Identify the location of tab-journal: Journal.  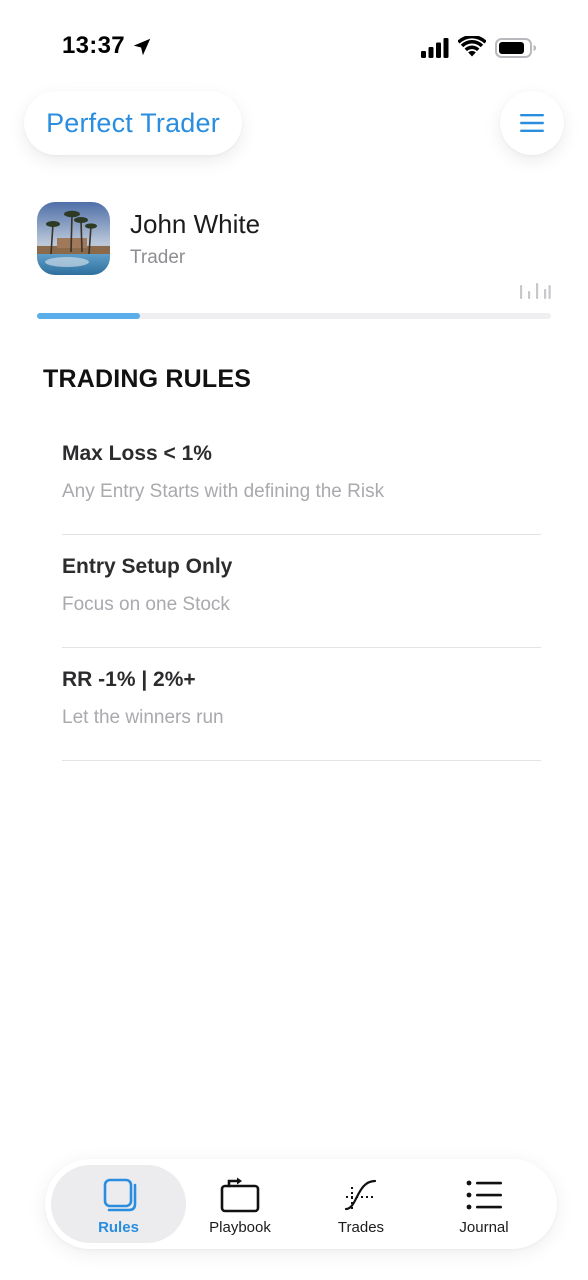
(484, 1204).